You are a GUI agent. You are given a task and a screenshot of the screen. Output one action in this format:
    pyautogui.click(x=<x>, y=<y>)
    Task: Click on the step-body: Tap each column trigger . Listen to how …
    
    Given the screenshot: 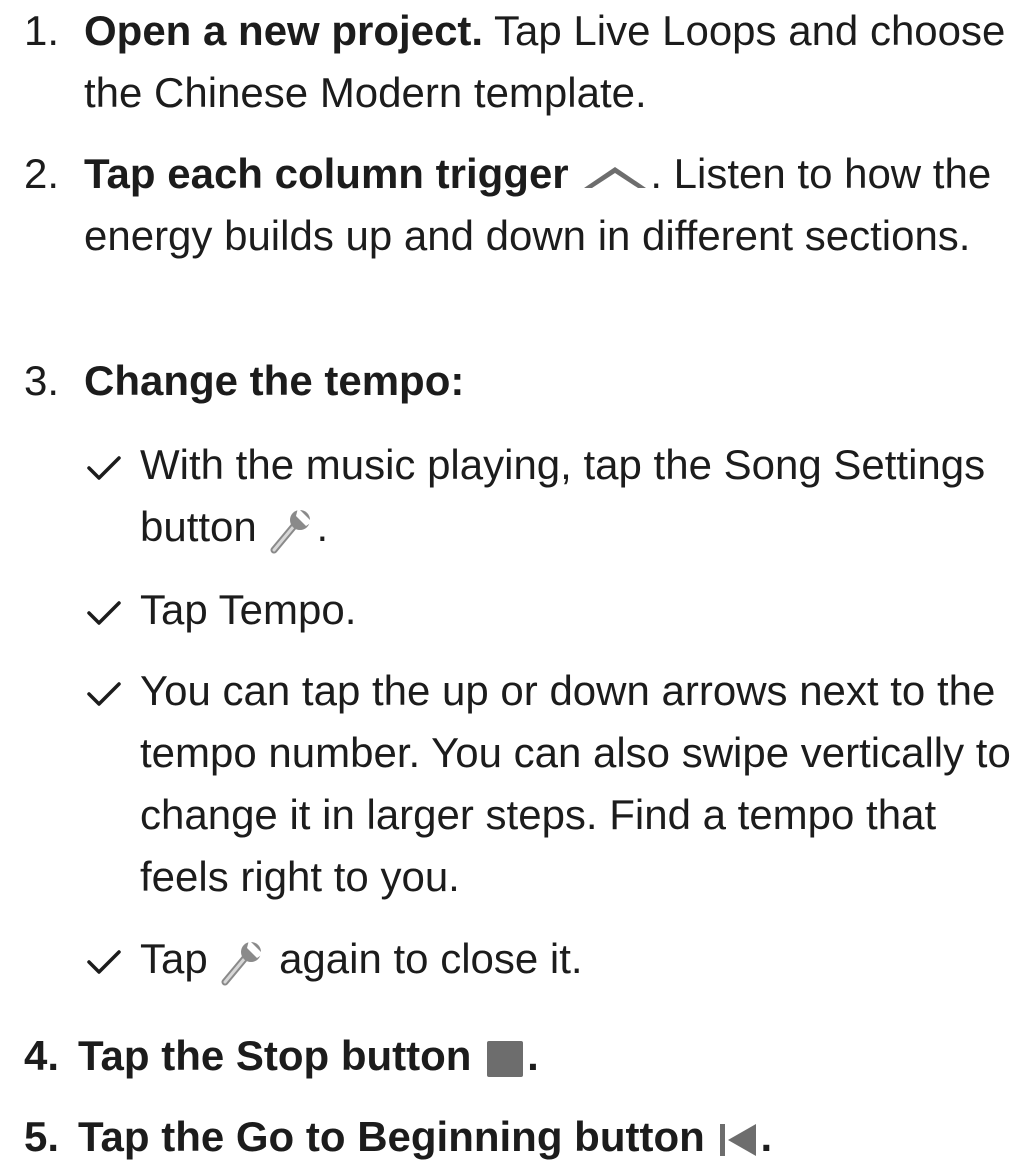 What is the action you would take?
    pyautogui.click(x=549, y=205)
    